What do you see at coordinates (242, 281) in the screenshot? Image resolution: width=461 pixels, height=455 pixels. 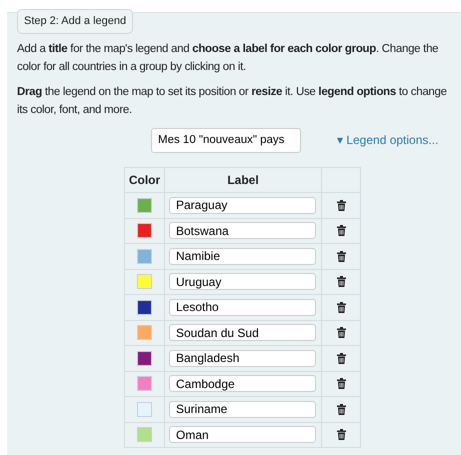 I see `label-field: Uruguay` at bounding box center [242, 281].